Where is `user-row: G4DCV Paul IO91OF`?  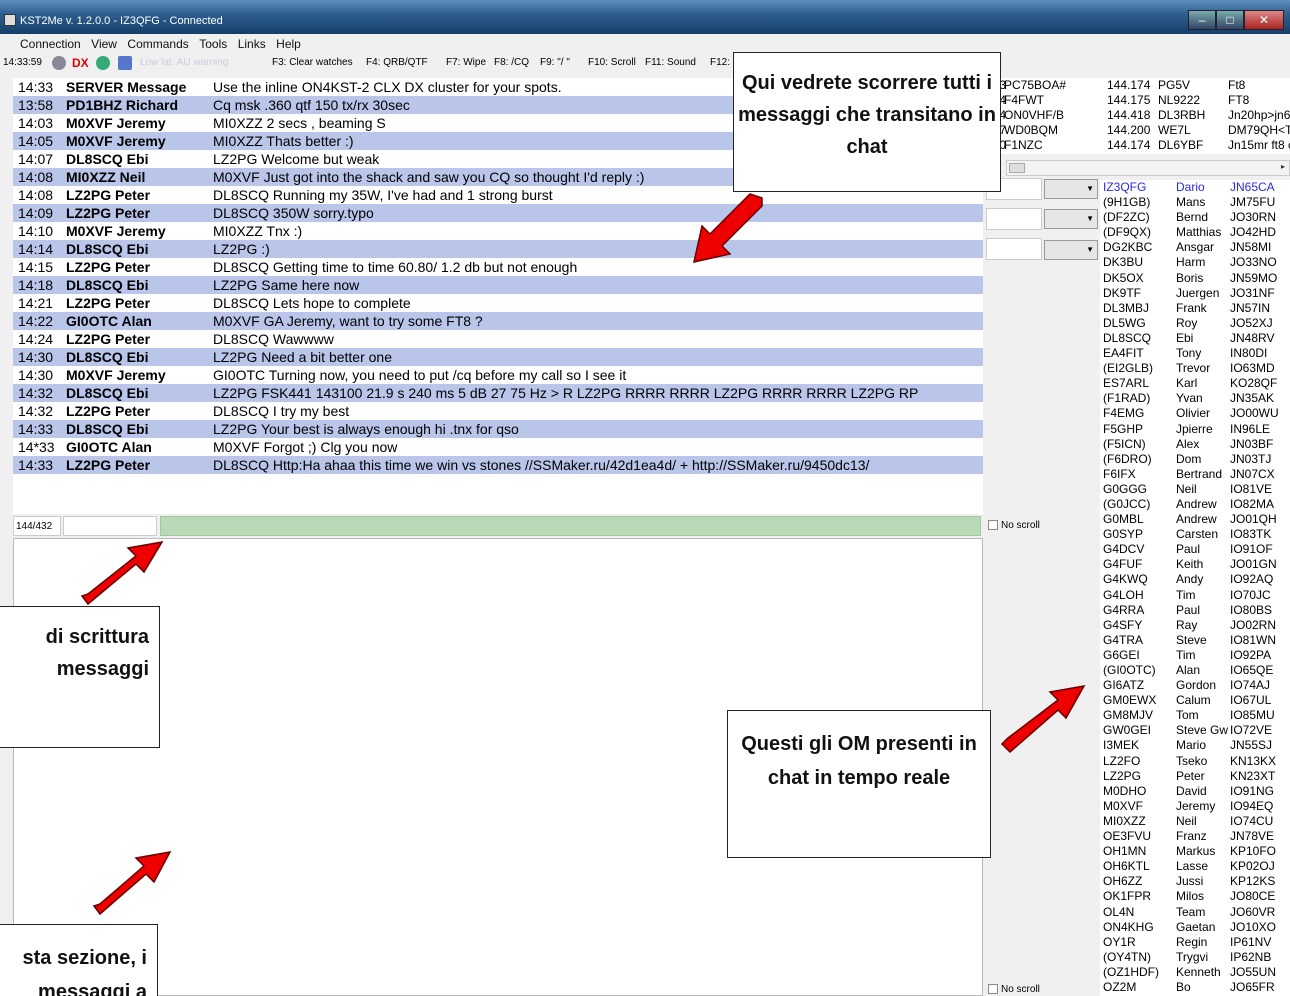 user-row: G4DCV Paul IO91OF is located at coordinates (1195, 549).